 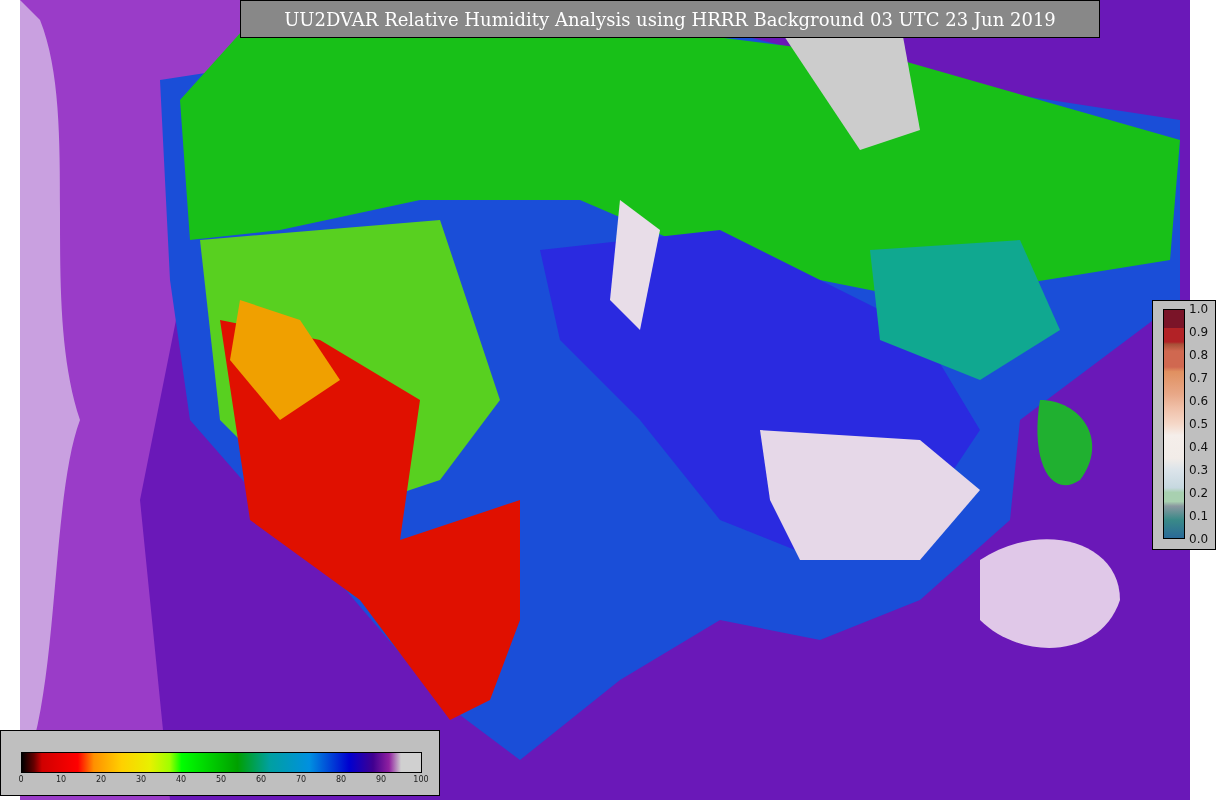 What do you see at coordinates (141, 779) in the screenshot?
I see `tick-label: 30` at bounding box center [141, 779].